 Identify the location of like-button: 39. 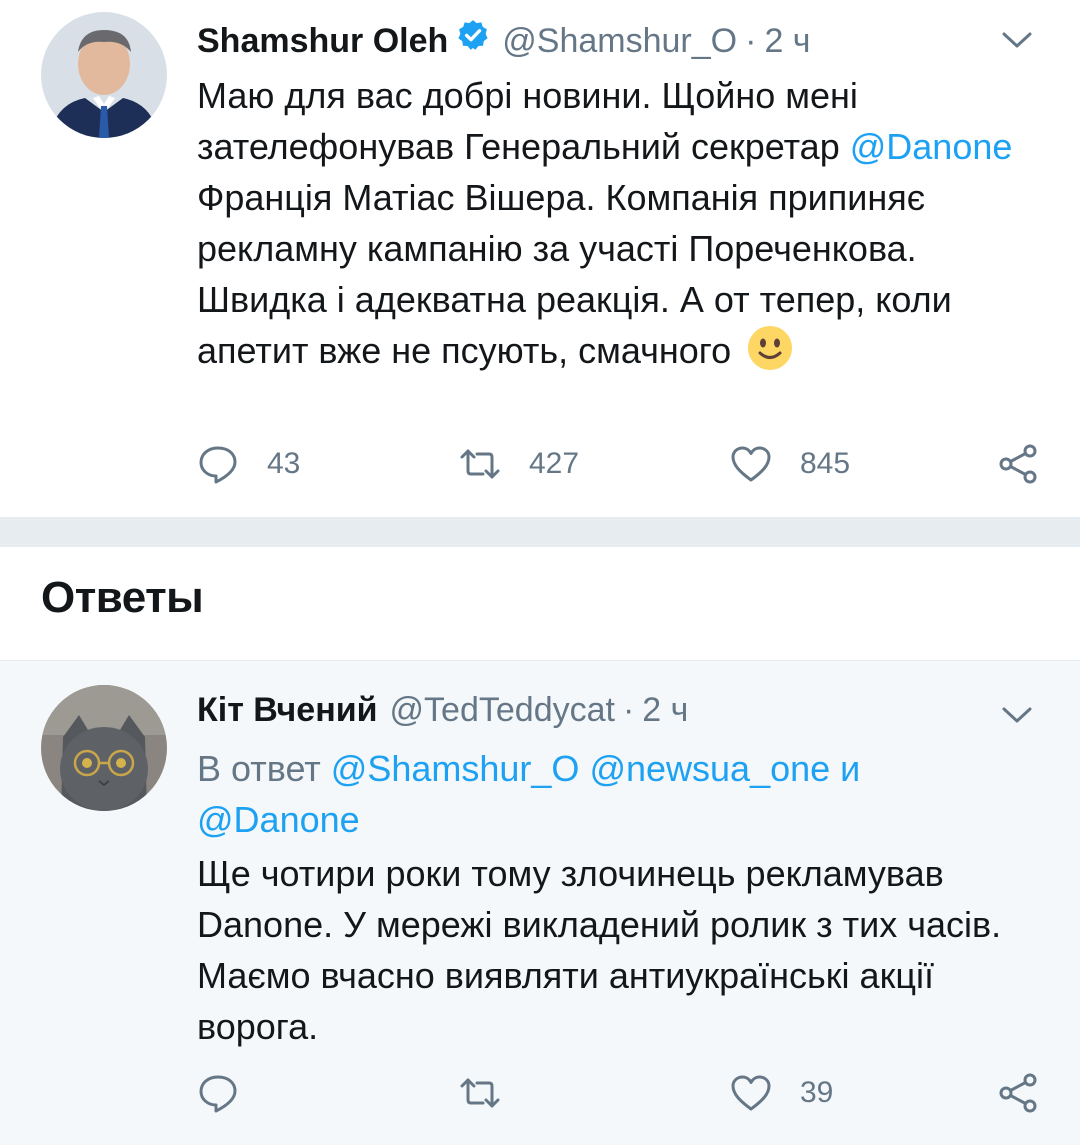
(781, 1093).